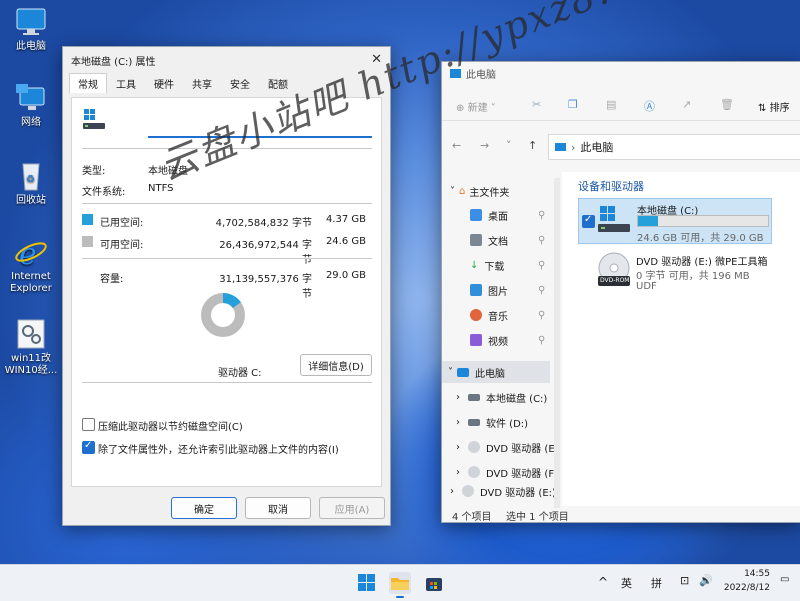 The width and height of the screenshot is (800, 601). I want to click on dvd-icon, so click(468, 491).